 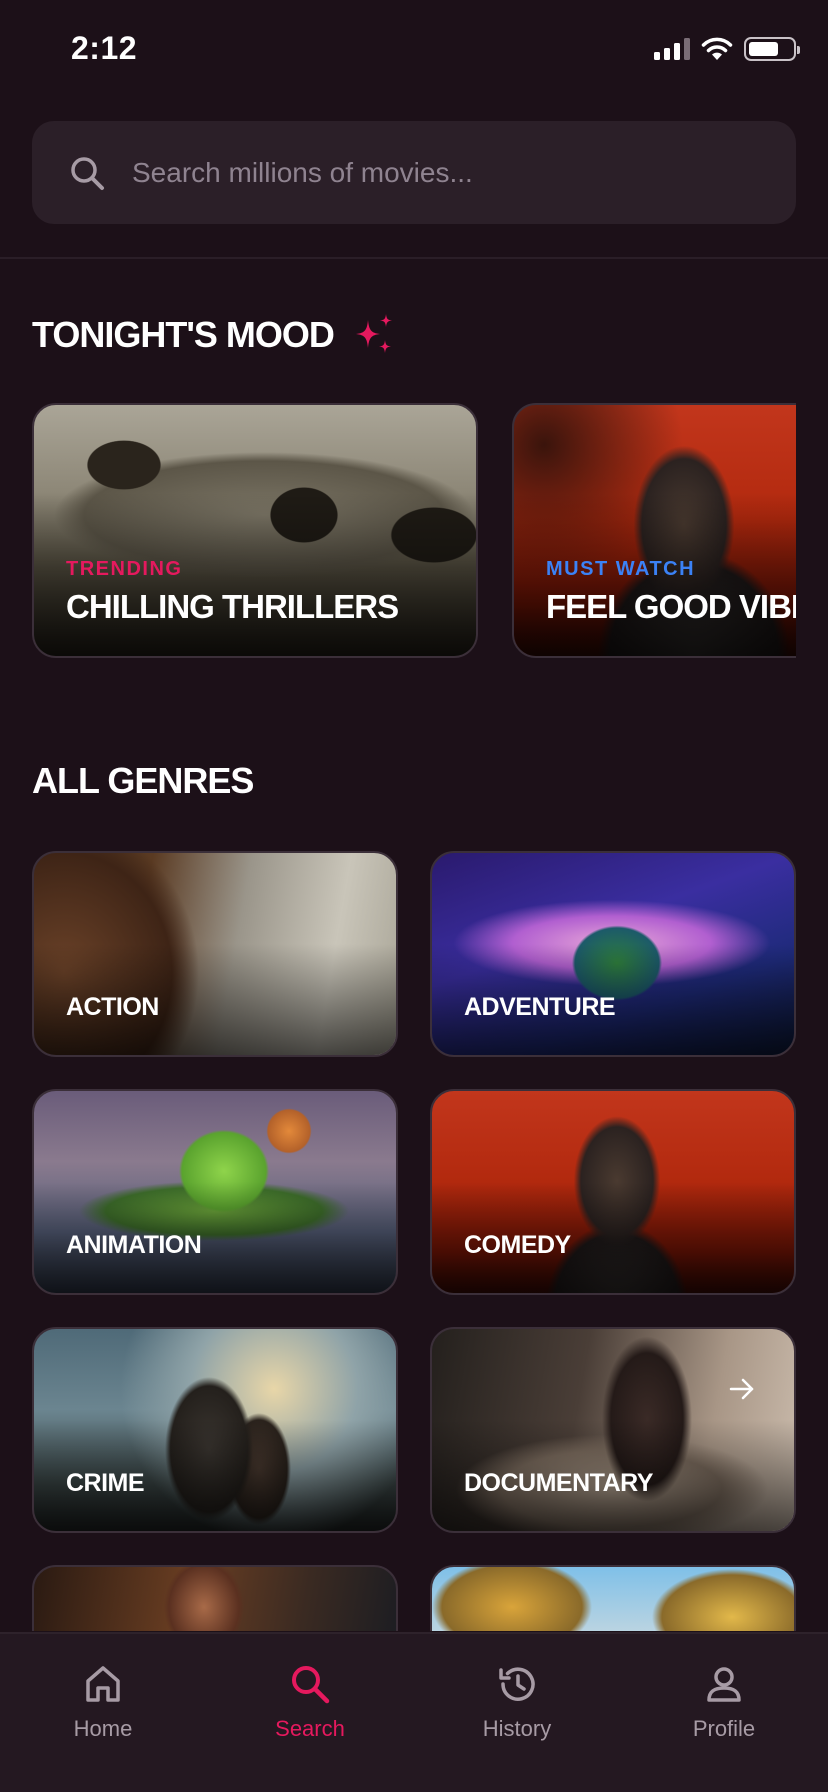 What do you see at coordinates (724, 1684) in the screenshot?
I see `profile-icon` at bounding box center [724, 1684].